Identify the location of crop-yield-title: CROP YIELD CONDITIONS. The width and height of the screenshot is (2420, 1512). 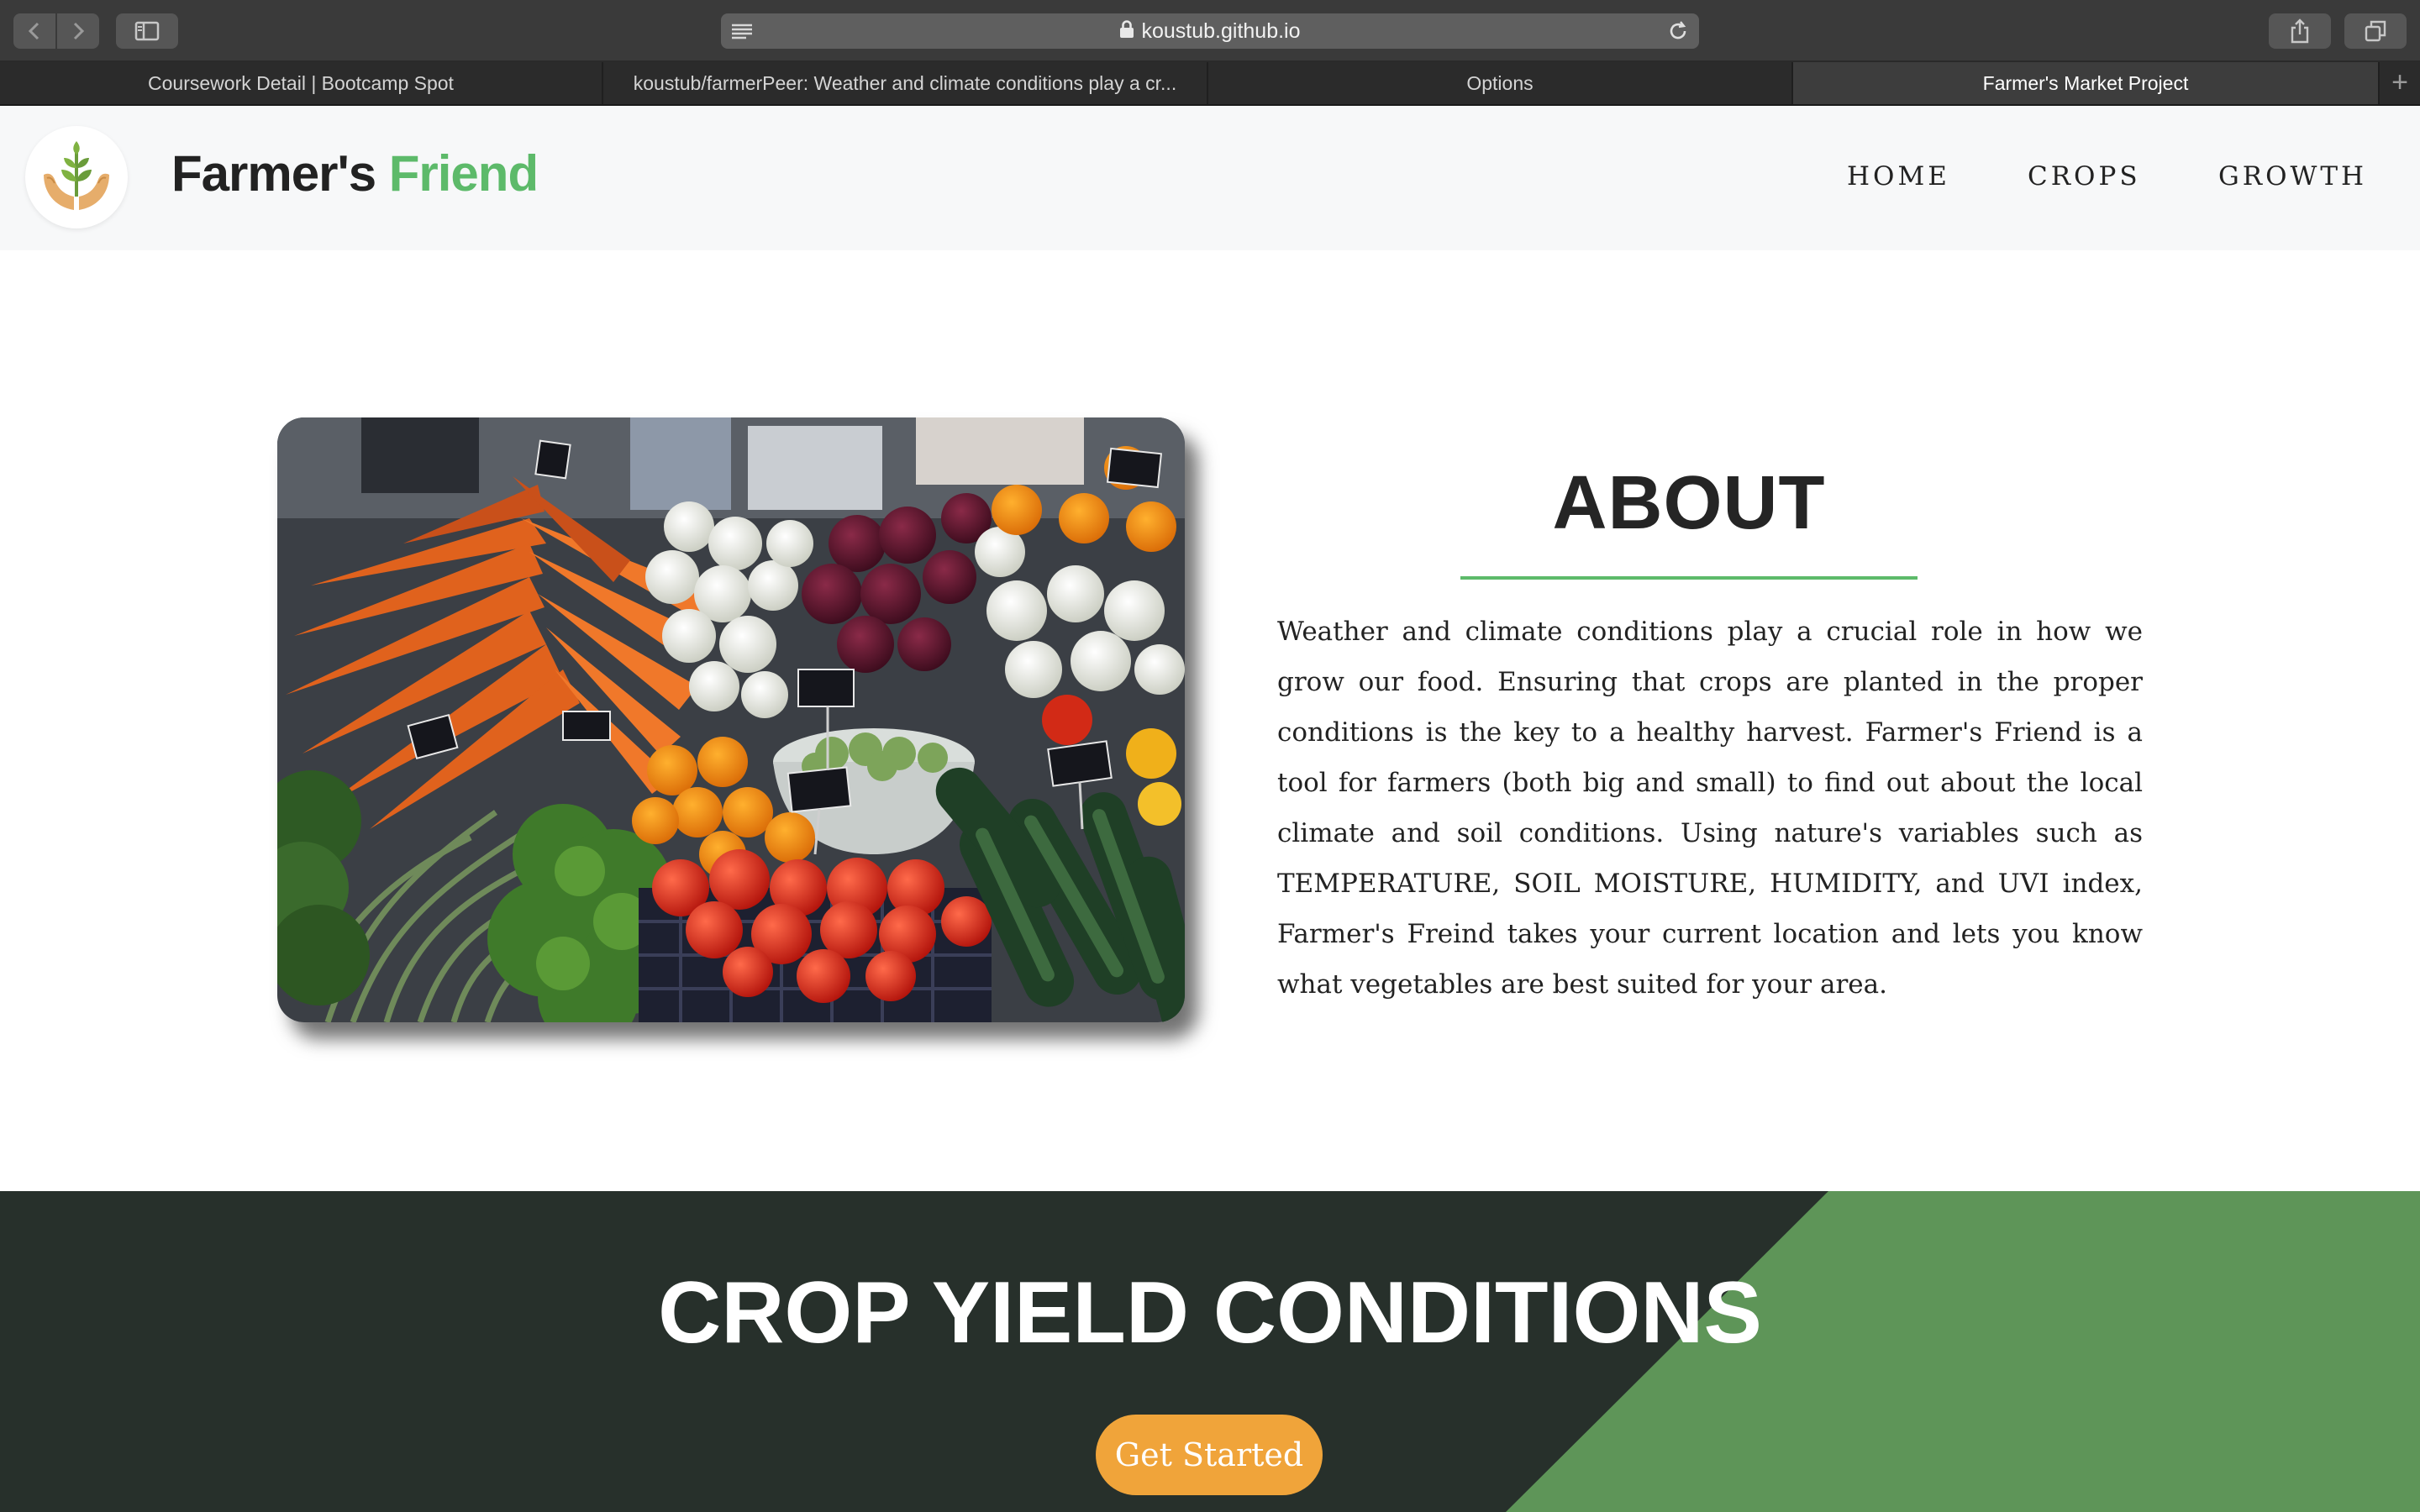
(1210, 1313).